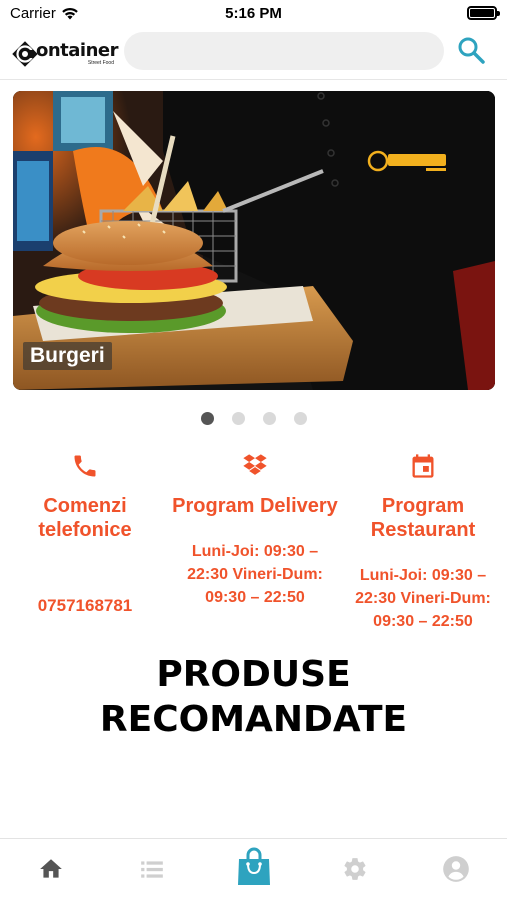  I want to click on phone-icon, so click(85, 466).